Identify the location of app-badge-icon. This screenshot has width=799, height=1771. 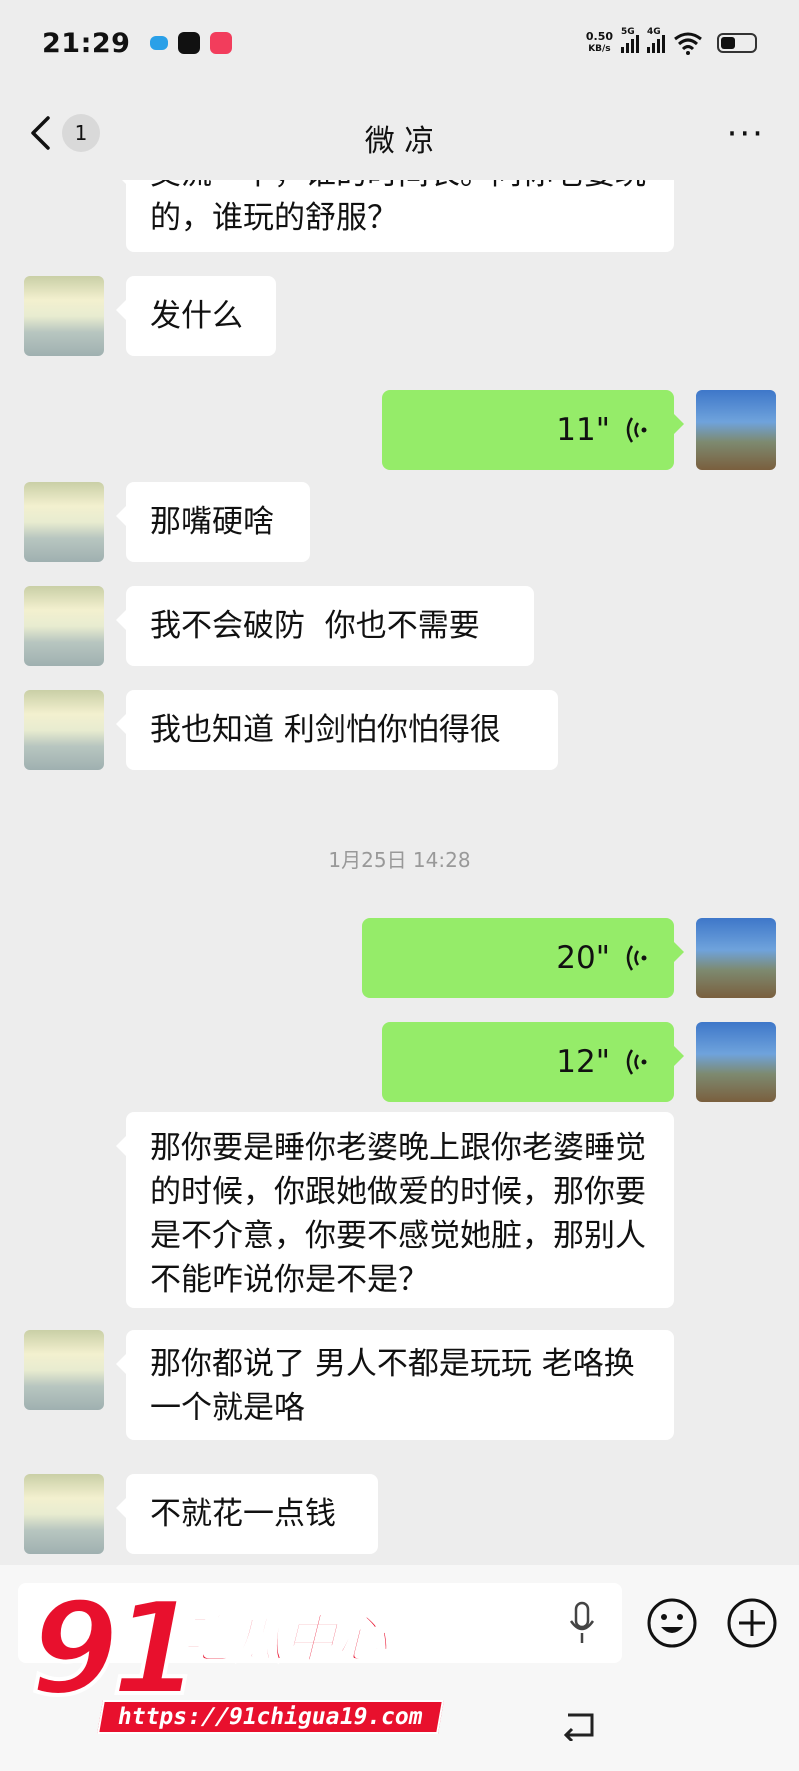
(221, 43).